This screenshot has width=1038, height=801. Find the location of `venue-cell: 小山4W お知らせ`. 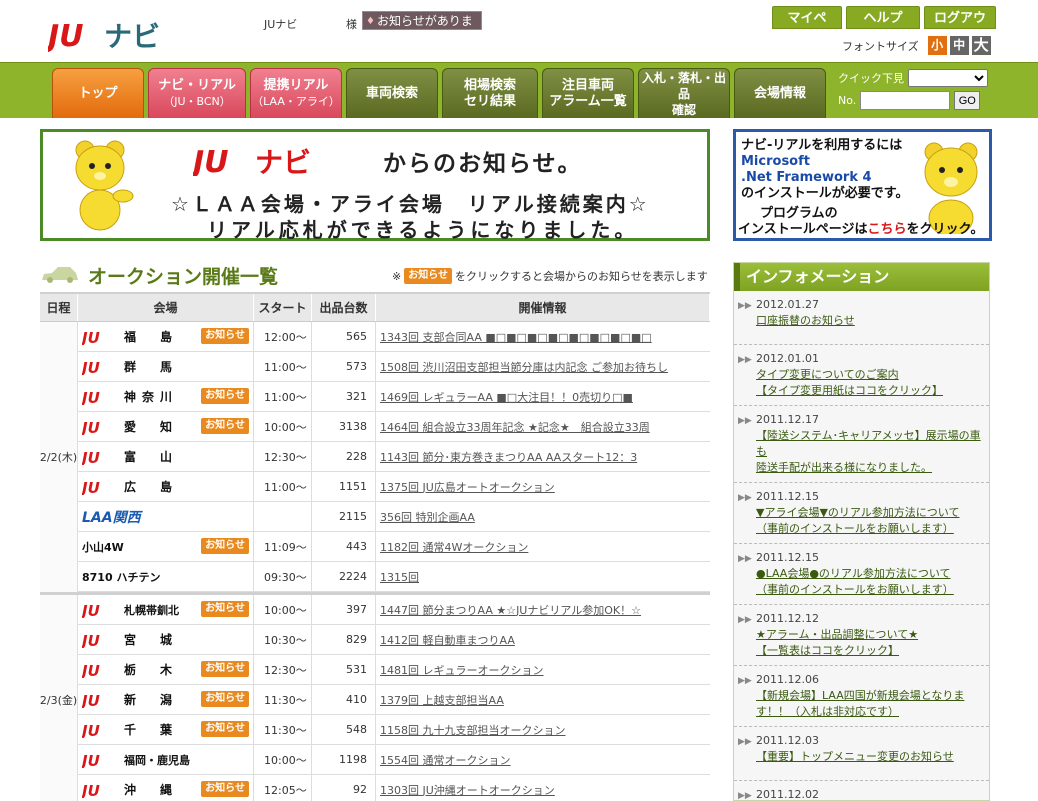

venue-cell: 小山4W お知らせ is located at coordinates (166, 546).